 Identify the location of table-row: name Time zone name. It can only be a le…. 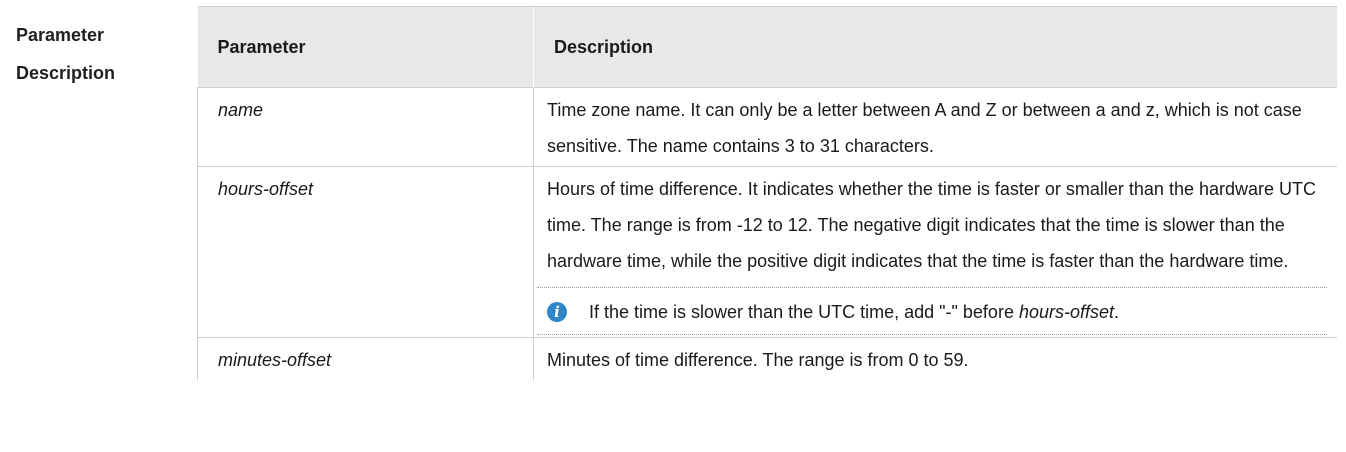
(767, 127).